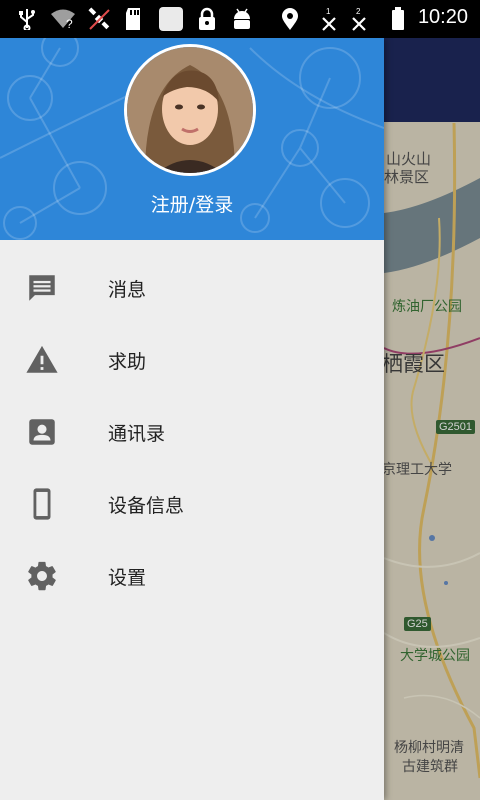 This screenshot has width=480, height=800. What do you see at coordinates (192, 432) in the screenshot?
I see `menu-item-contacts: 通讯录` at bounding box center [192, 432].